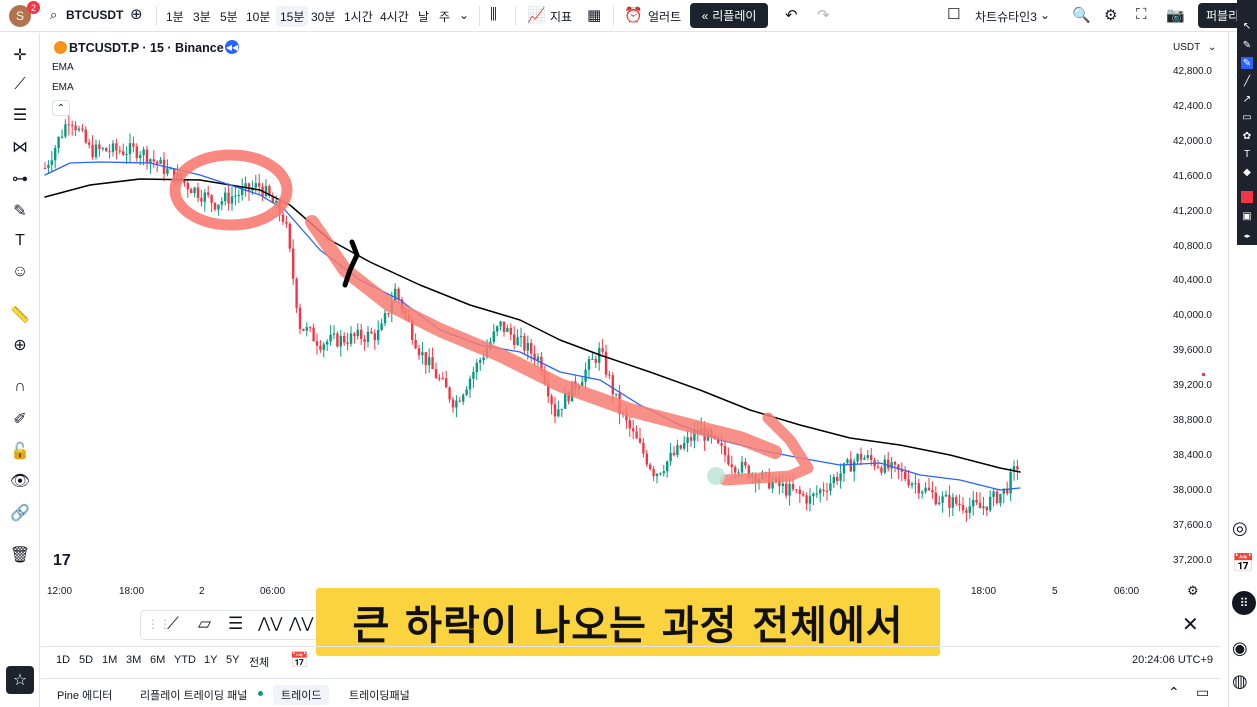 The height and width of the screenshot is (707, 1257). Describe the element at coordinates (20, 419) in the screenshot. I see `lock-drawing-icon: ✐` at that location.